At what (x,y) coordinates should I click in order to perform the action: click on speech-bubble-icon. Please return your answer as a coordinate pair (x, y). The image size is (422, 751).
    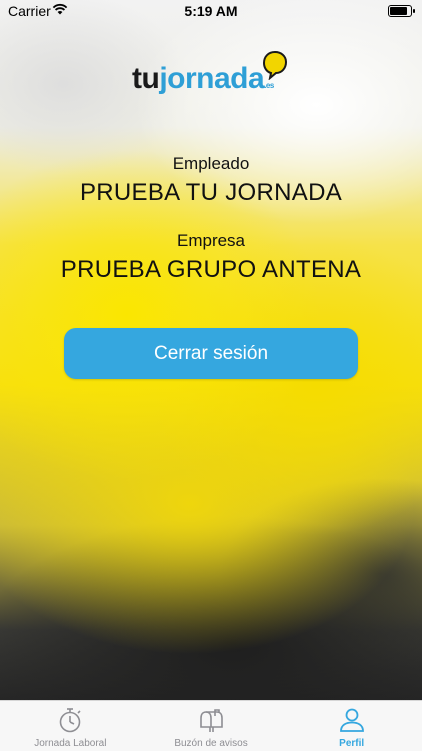
    Looking at the image, I should click on (275, 65).